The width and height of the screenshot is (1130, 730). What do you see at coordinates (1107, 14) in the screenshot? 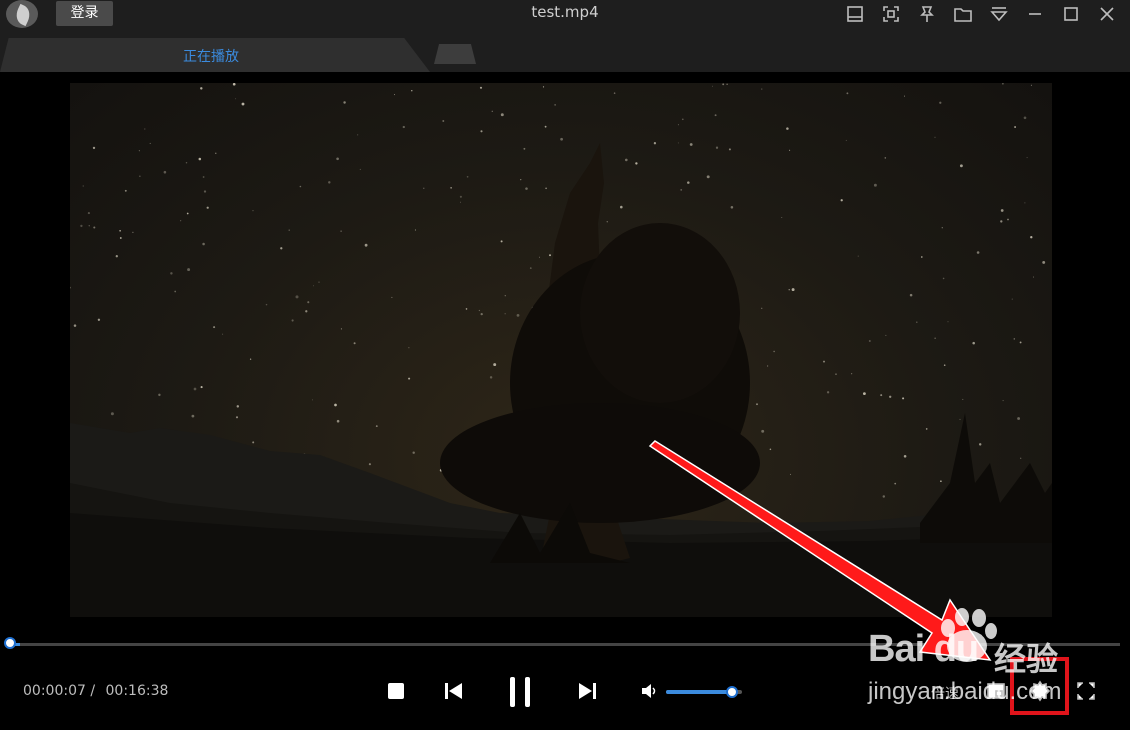
I see `close-icon` at bounding box center [1107, 14].